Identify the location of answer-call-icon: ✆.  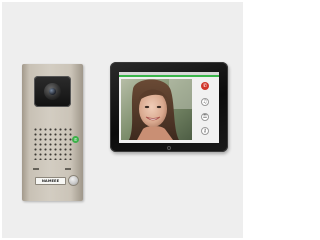
(75, 139).